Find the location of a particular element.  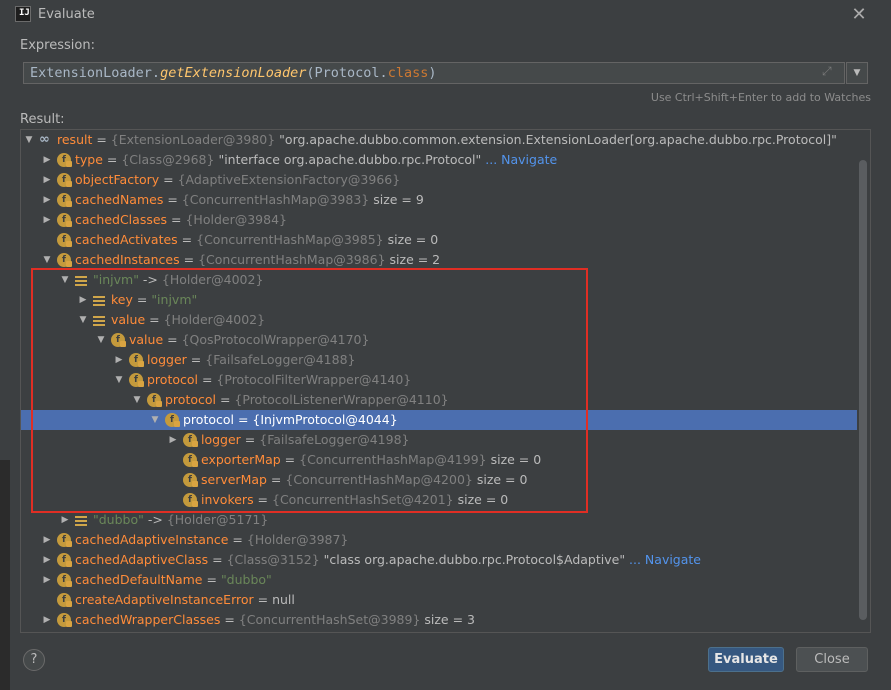

map-key: "dubbo" is located at coordinates (118, 519).